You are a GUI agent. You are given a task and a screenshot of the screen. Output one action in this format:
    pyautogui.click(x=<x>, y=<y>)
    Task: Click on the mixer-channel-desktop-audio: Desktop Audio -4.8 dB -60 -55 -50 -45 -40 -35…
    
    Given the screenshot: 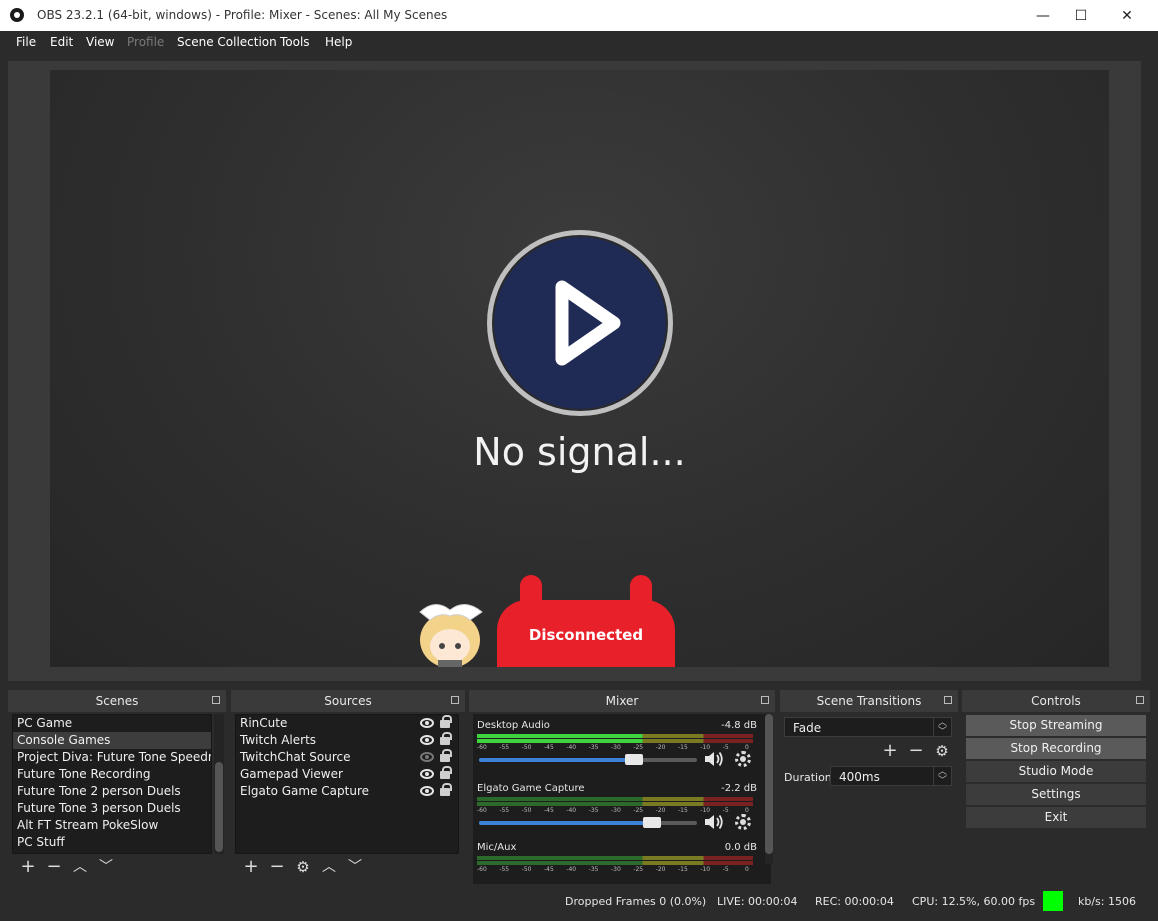 What is the action you would take?
    pyautogui.click(x=617, y=750)
    